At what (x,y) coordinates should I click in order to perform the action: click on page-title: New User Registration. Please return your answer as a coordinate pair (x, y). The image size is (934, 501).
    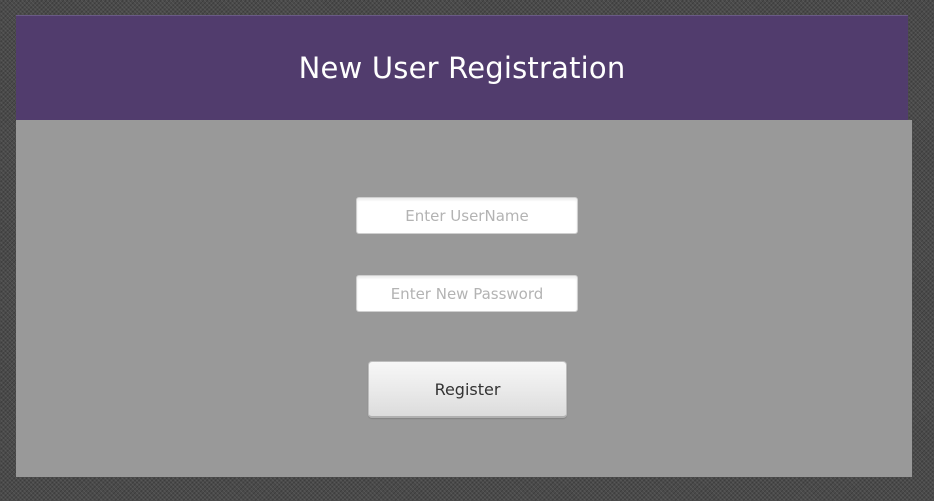
    Looking at the image, I should click on (462, 68).